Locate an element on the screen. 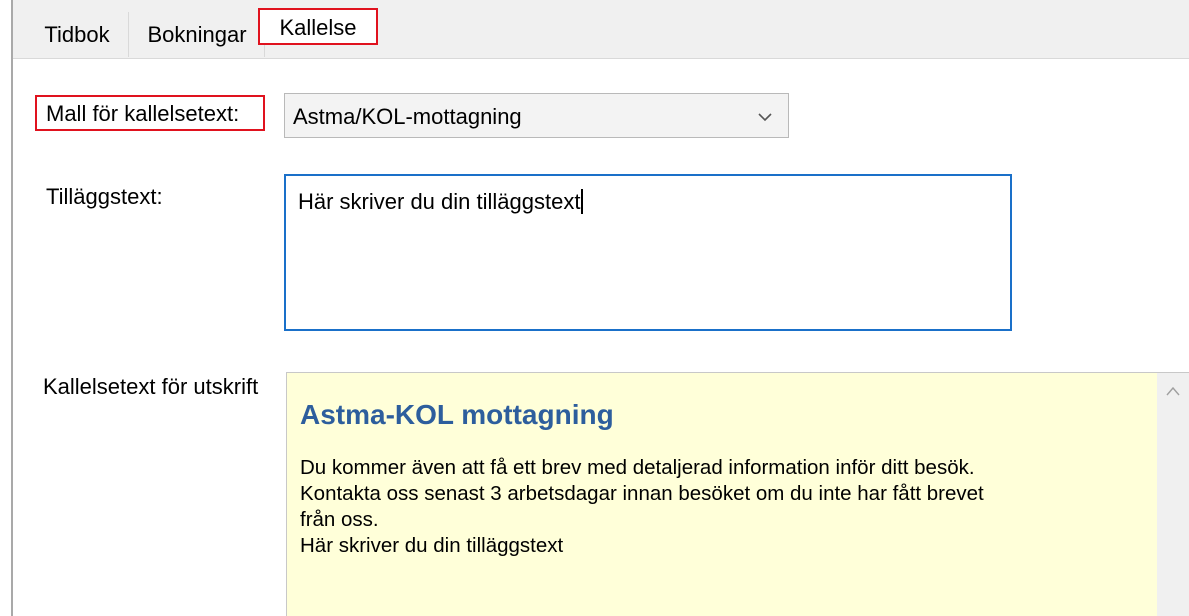 This screenshot has width=1189, height=616. tab-kallelse: Kallelse is located at coordinates (318, 26).